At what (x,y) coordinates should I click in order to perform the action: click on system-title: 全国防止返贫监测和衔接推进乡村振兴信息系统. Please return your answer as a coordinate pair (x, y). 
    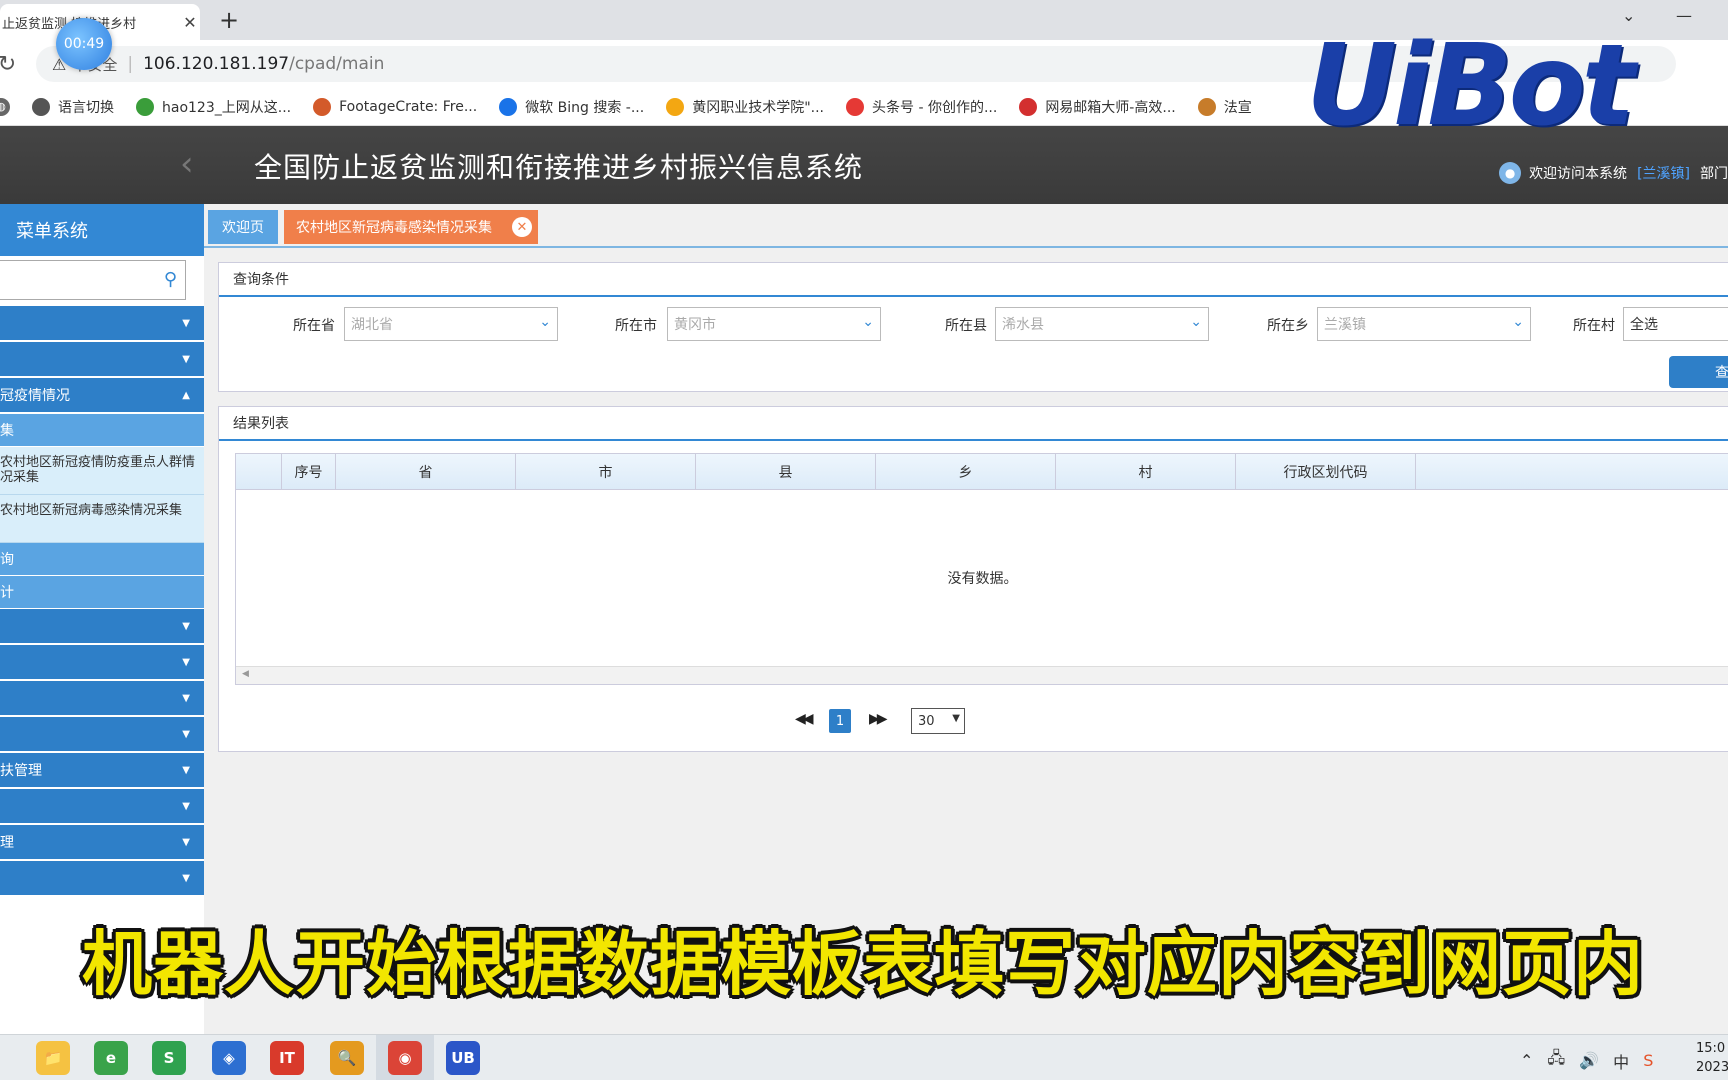
    Looking at the image, I should click on (559, 167).